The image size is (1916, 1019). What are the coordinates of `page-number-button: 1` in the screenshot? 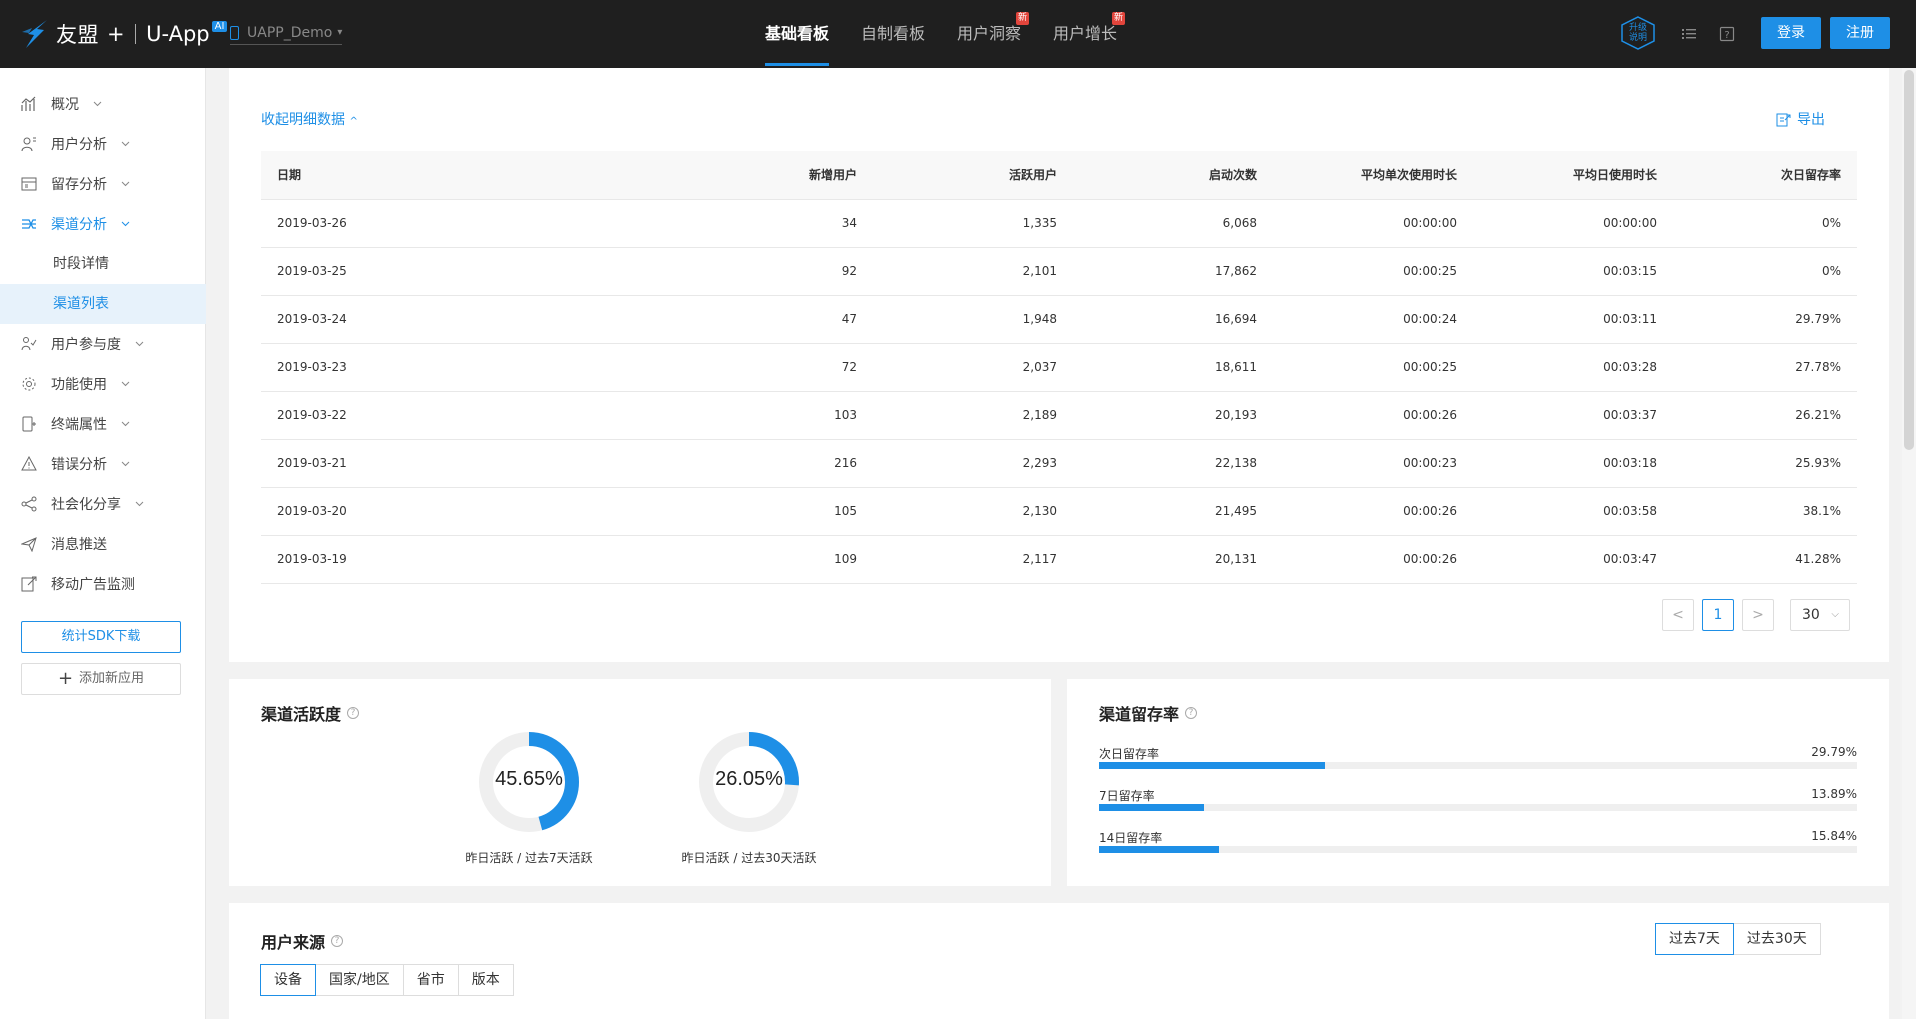 It's located at (1718, 615).